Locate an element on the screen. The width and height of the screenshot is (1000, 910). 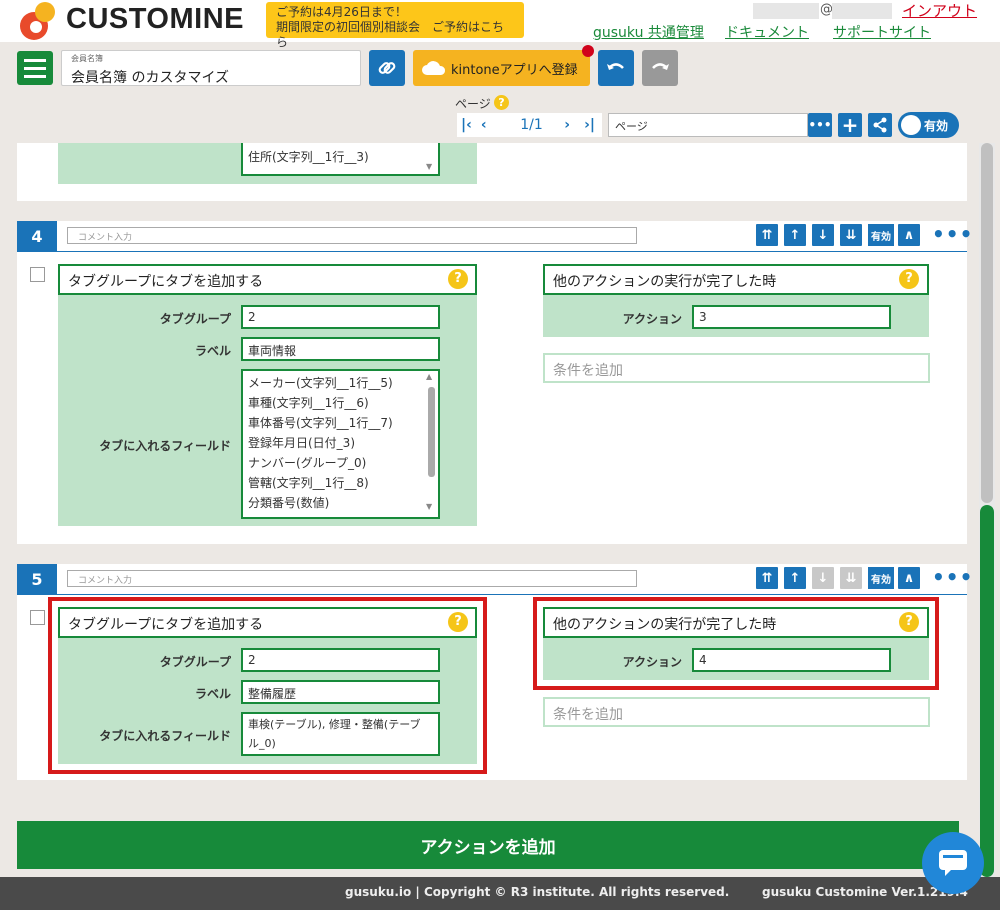
undo-button is located at coordinates (616, 68).